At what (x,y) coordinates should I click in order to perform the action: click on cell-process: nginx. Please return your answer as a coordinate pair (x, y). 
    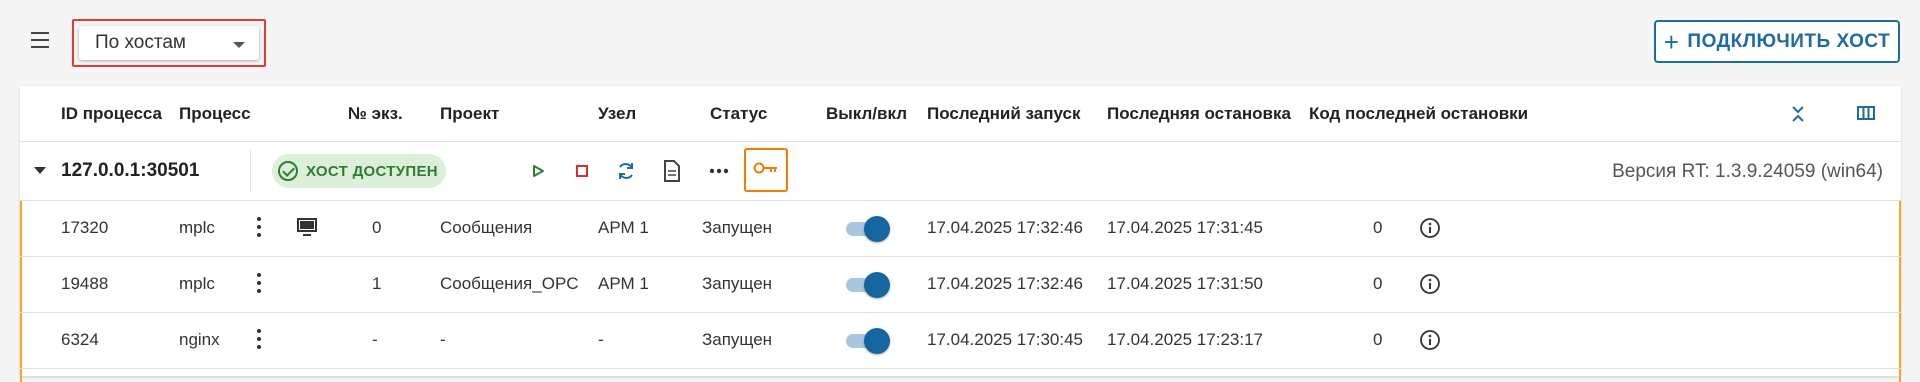
    Looking at the image, I should click on (199, 339).